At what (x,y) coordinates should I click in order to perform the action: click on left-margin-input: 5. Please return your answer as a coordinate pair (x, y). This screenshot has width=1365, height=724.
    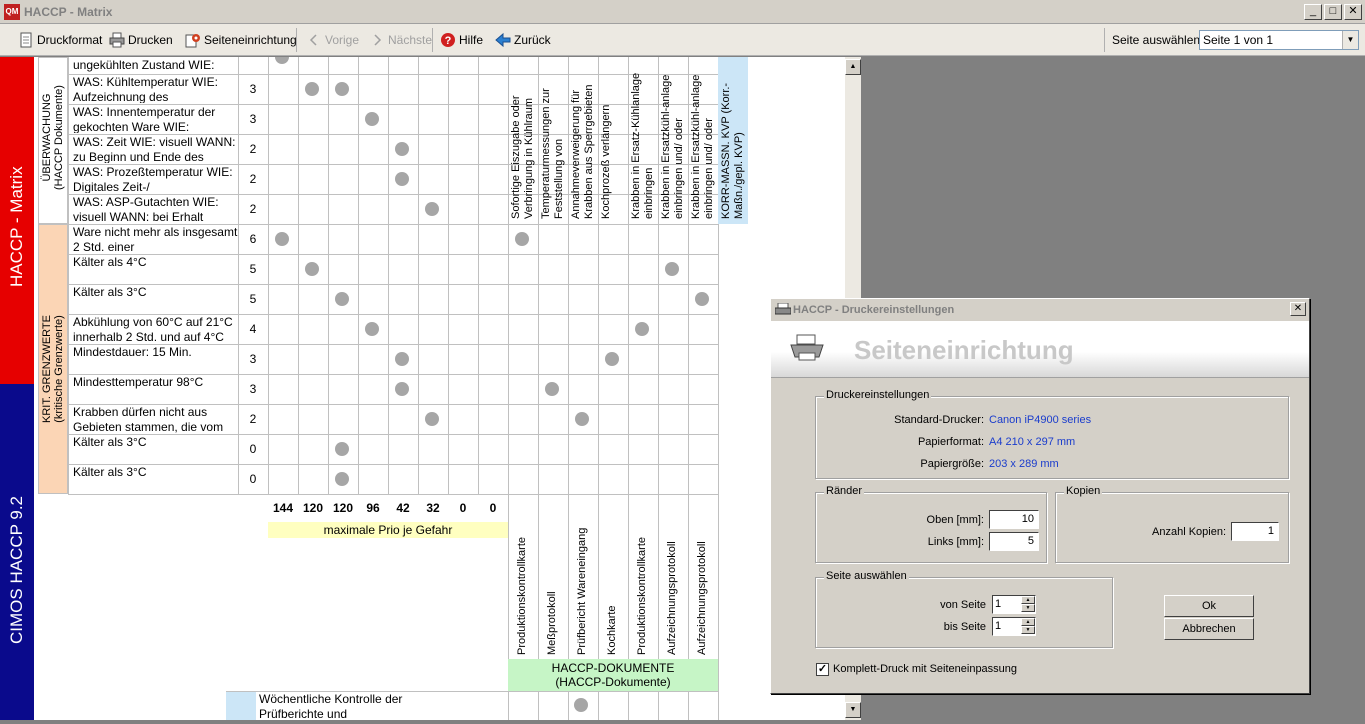
    Looking at the image, I should click on (1014, 541).